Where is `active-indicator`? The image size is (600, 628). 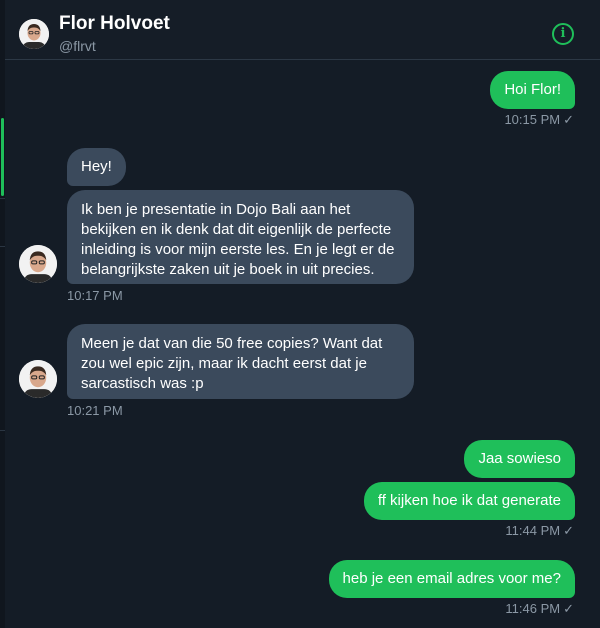
active-indicator is located at coordinates (2, 157).